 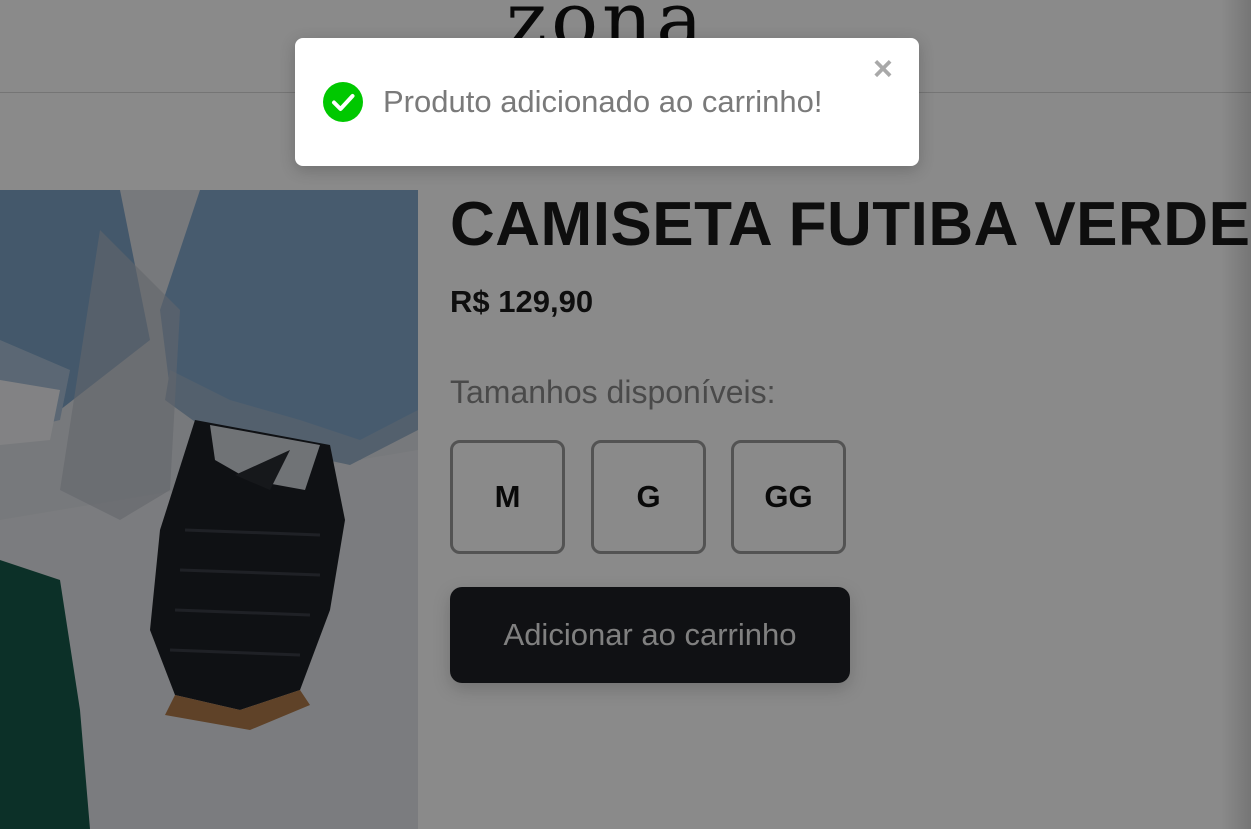 I want to click on toast-notification: Produto adicionado ao carrinho! ×, so click(x=607, y=102).